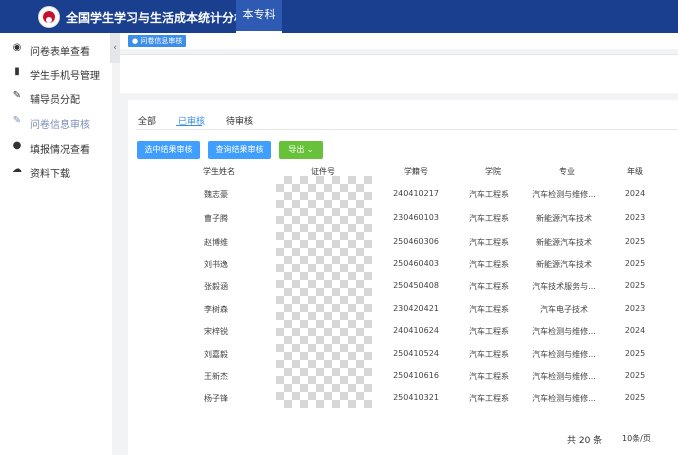 The image size is (678, 455). Describe the element at coordinates (216, 376) in the screenshot. I see `cell-name: 王新杰` at that location.